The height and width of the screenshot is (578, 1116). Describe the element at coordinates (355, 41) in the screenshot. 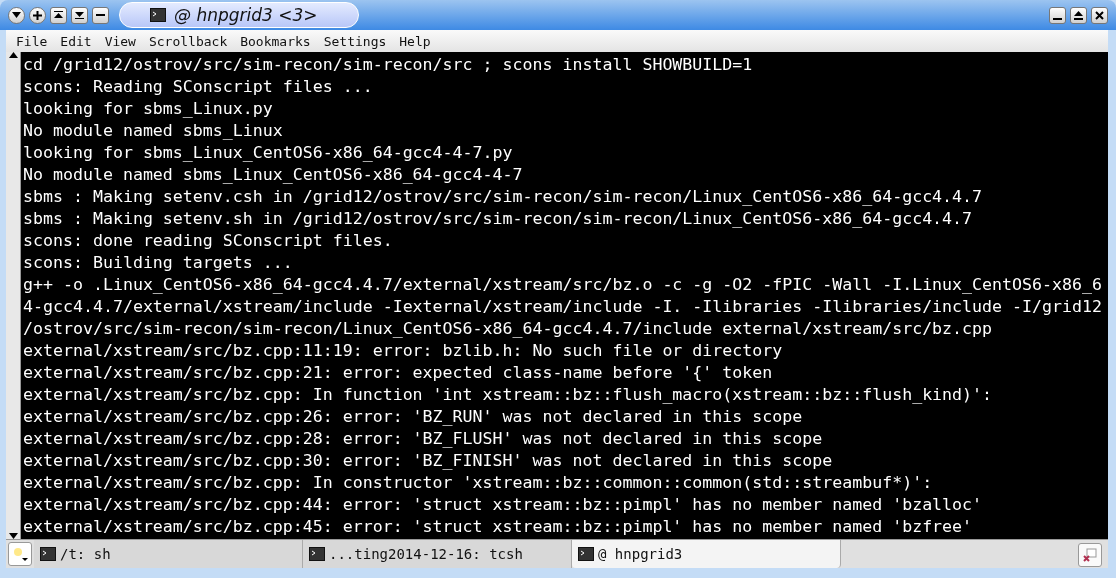

I see `menu-item: Settings` at that location.